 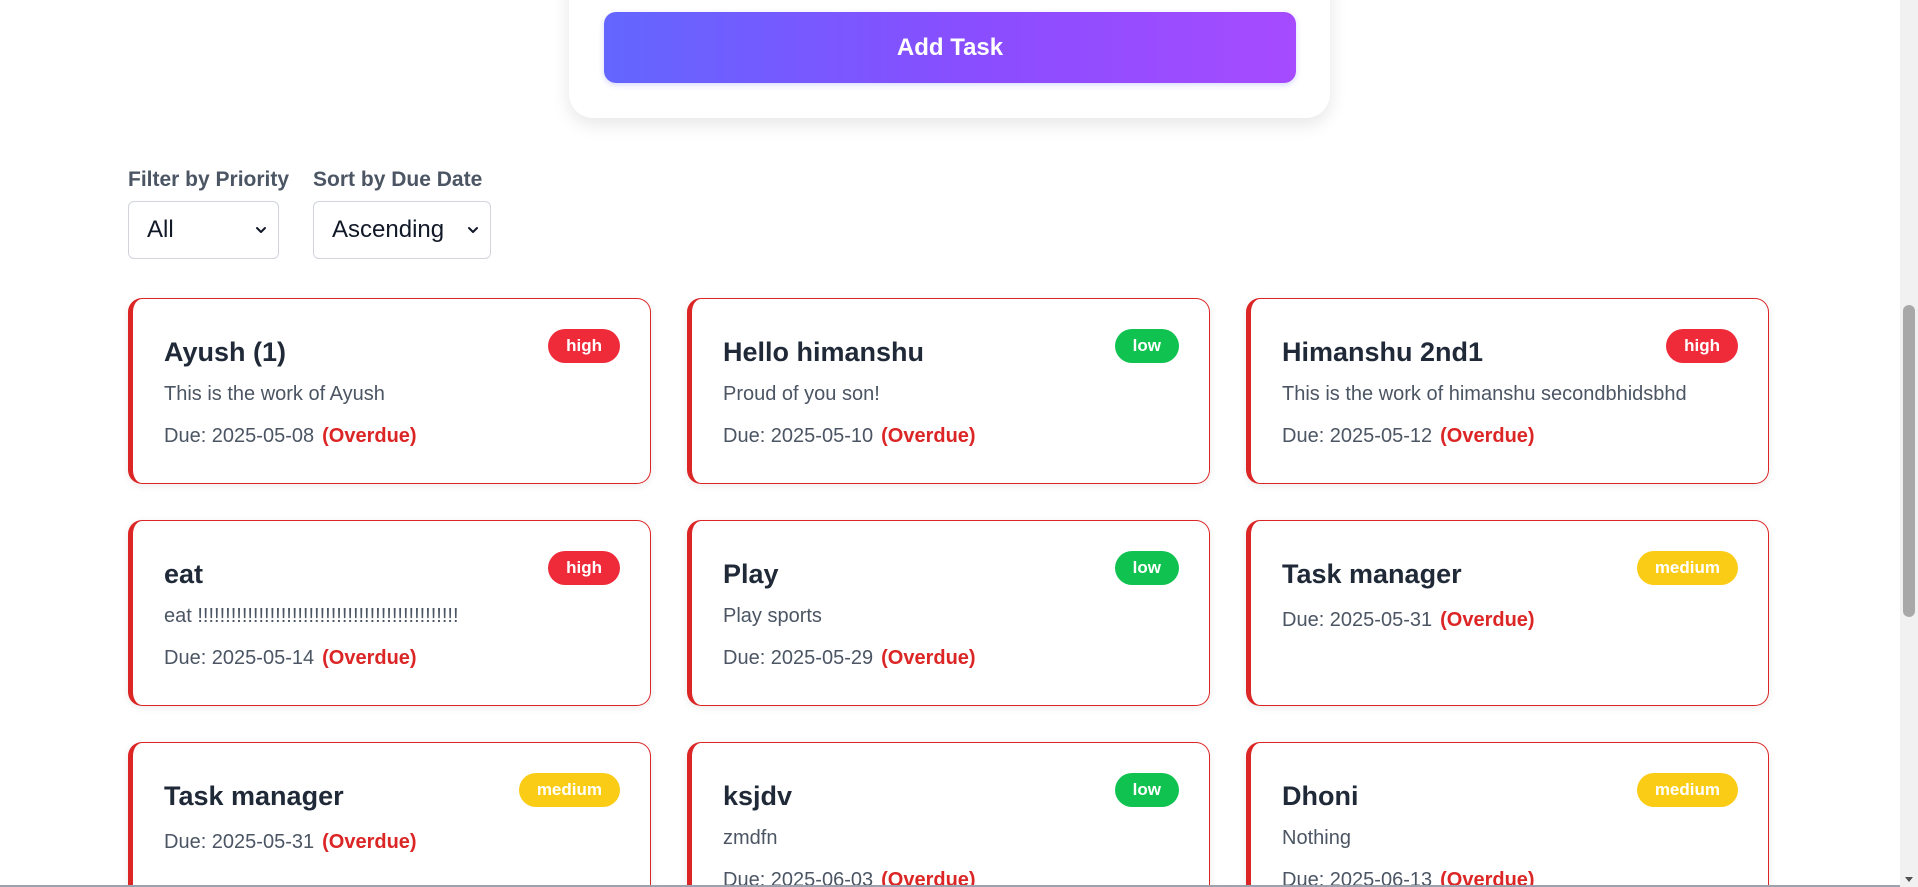 I want to click on task-due-line: Due: 2025-05-10 (Overdue), so click(x=951, y=436).